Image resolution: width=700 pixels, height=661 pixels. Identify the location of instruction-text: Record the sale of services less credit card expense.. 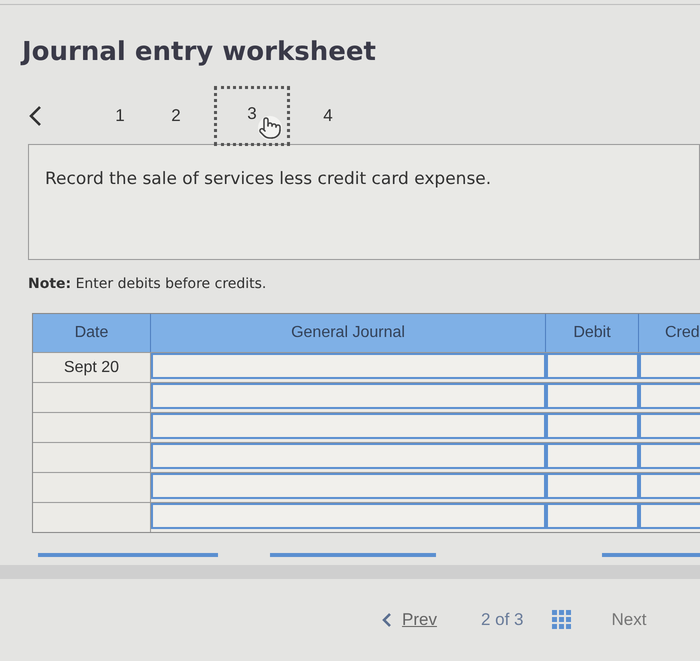
(268, 179).